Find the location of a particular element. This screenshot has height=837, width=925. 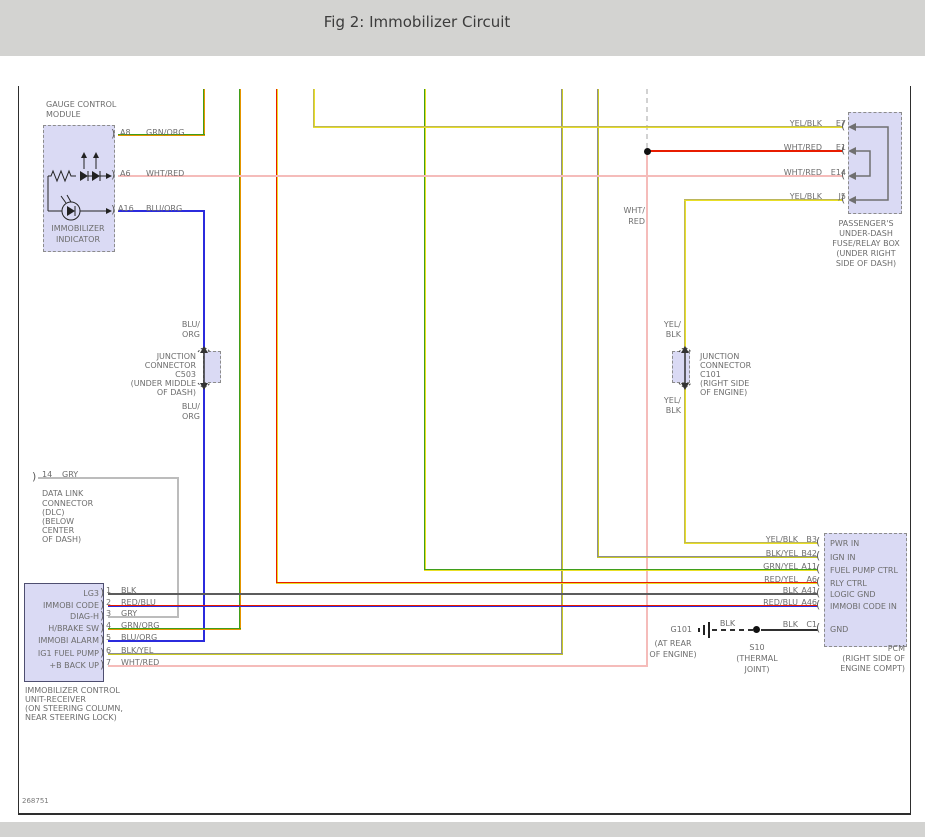

dlc-caption-1: DATA LINK is located at coordinates (63, 493).